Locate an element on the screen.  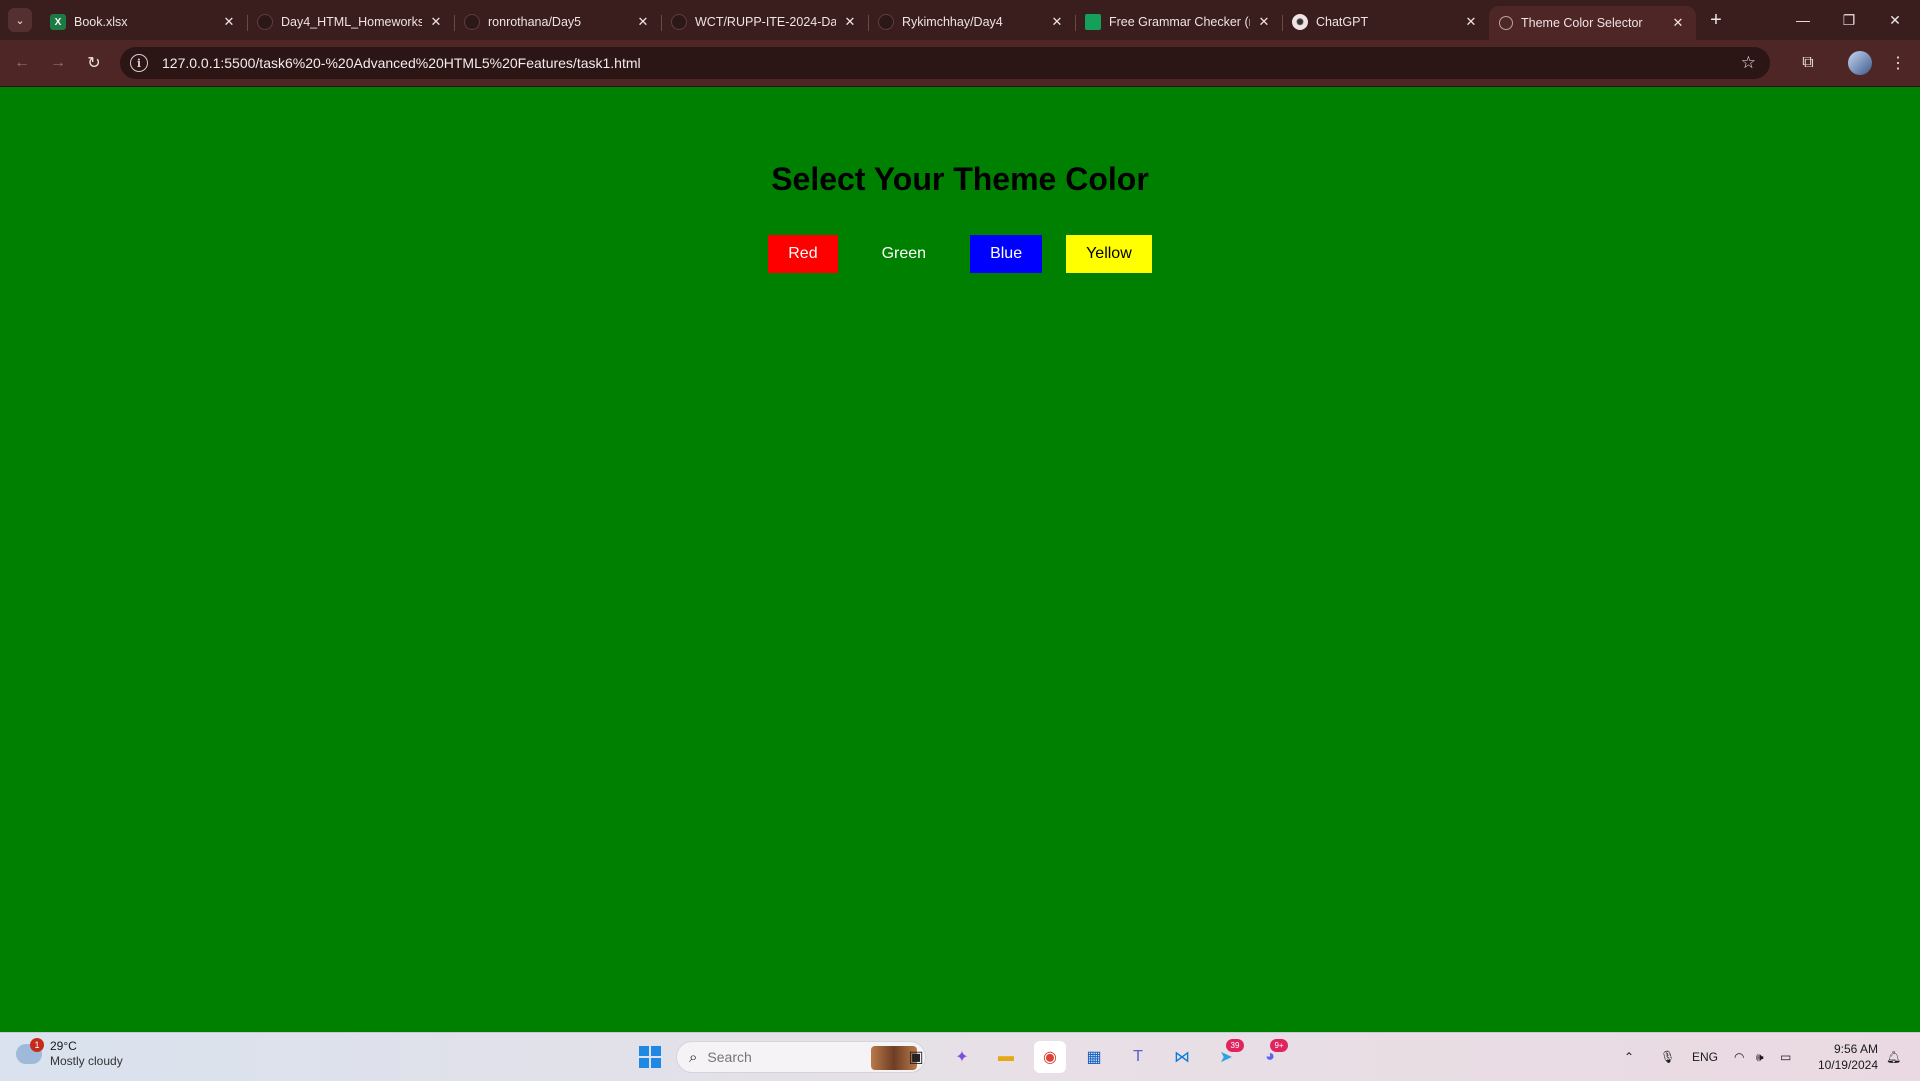
folder-icon: ▬ is located at coordinates (1006, 1056).